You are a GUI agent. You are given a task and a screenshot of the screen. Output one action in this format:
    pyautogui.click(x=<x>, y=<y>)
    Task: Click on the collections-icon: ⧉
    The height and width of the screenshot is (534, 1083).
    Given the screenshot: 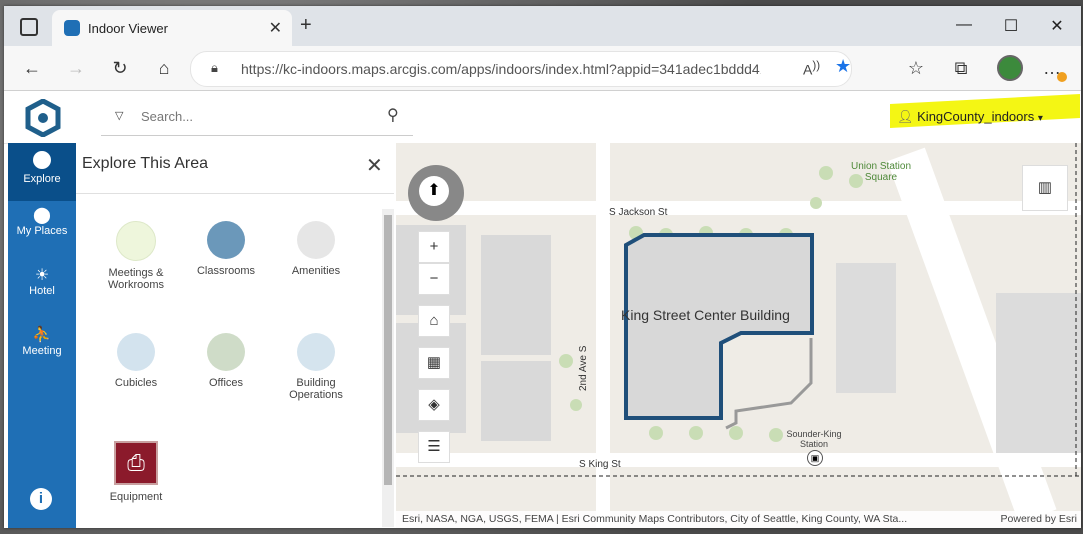 What is the action you would take?
    pyautogui.click(x=961, y=68)
    